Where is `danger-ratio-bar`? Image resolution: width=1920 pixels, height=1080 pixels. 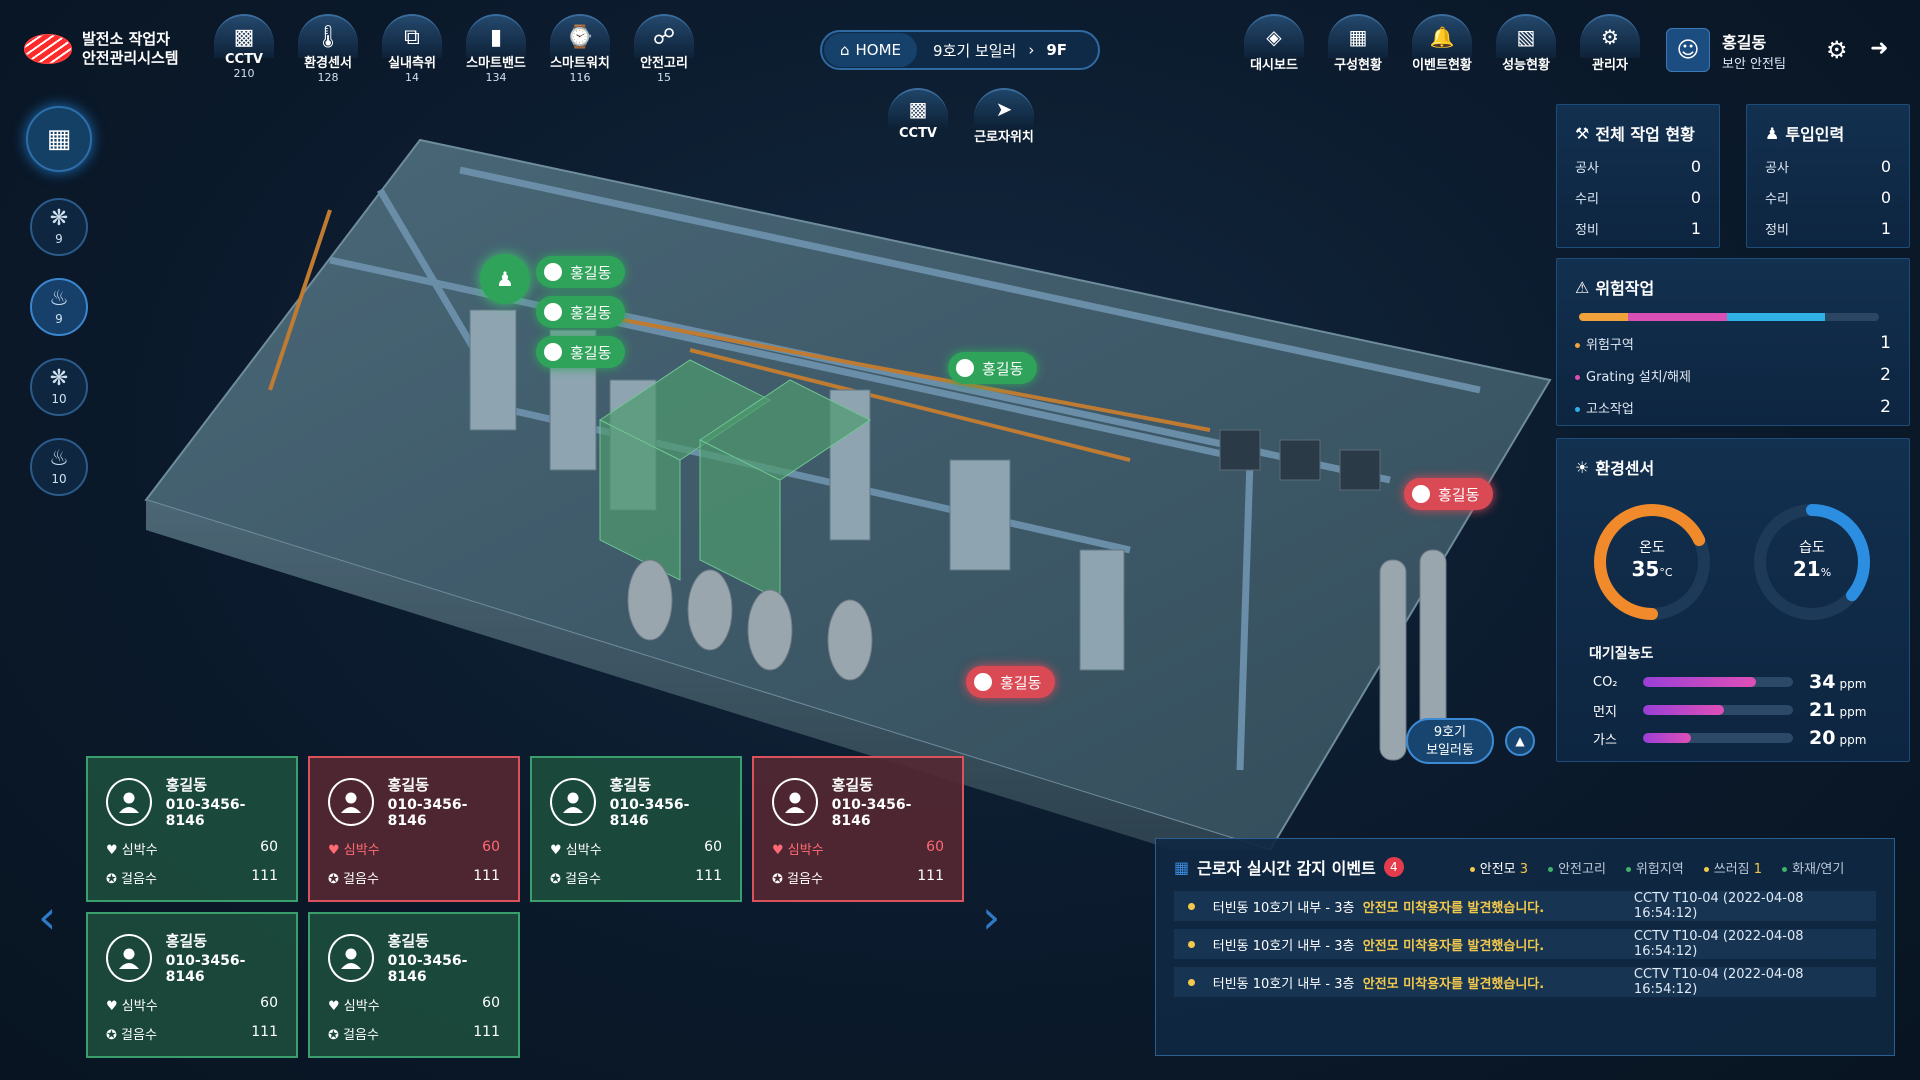
danger-ratio-bar is located at coordinates (1729, 317).